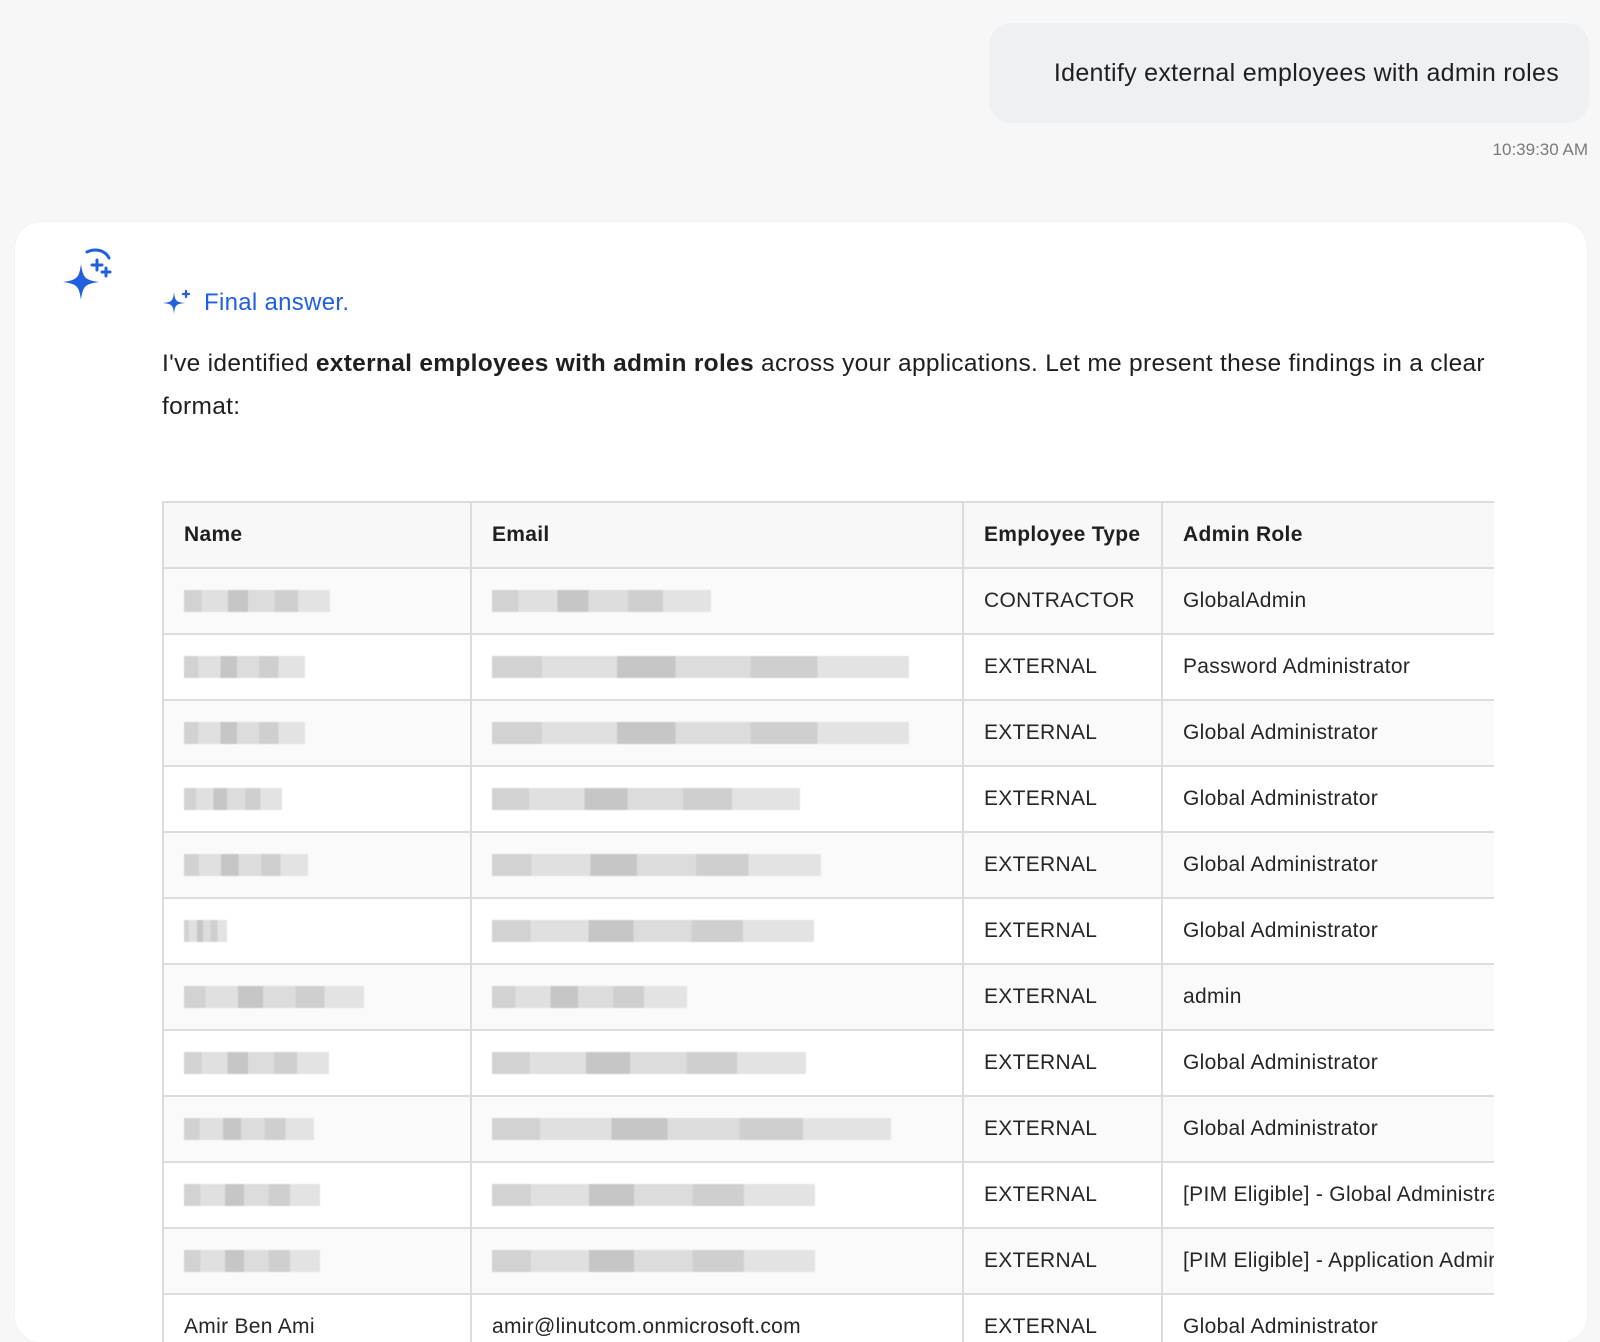 This screenshot has width=1600, height=1342. What do you see at coordinates (1327, 1195) in the screenshot?
I see `cell-admin-role: [PIM Eligible] - Global Administrator` at bounding box center [1327, 1195].